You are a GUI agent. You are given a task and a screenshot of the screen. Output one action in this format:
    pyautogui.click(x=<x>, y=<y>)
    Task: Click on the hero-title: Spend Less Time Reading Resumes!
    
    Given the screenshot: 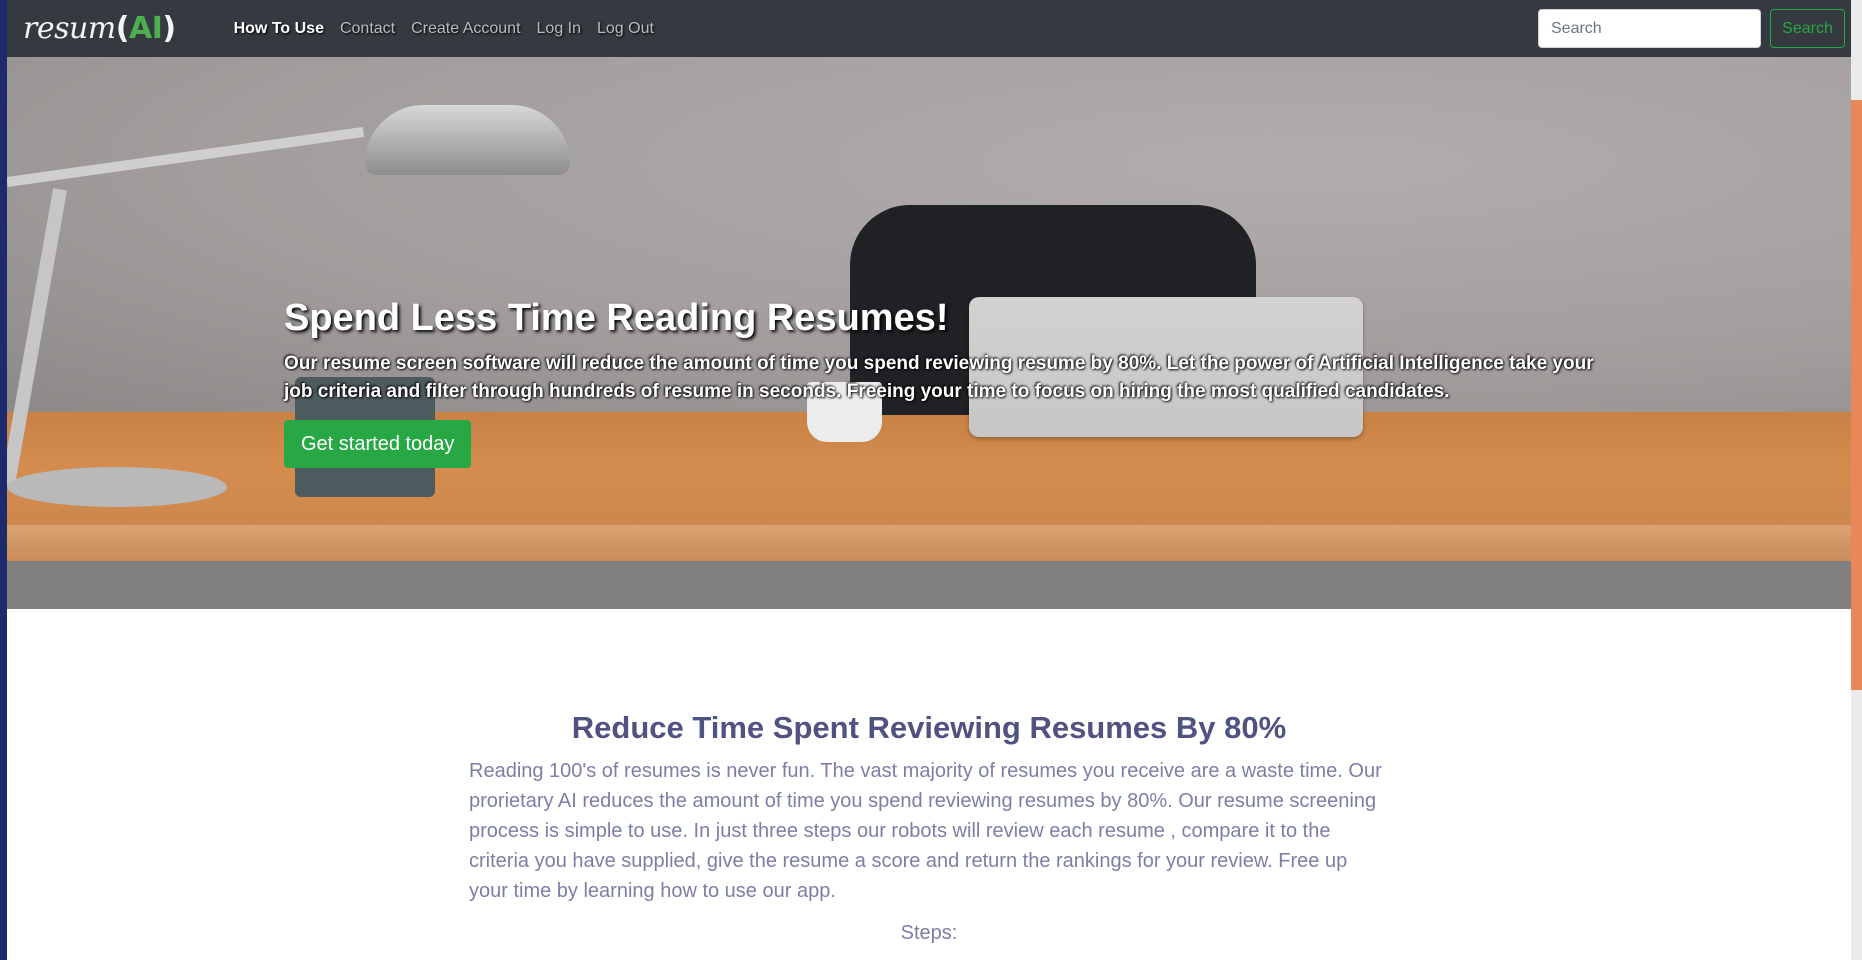 What is the action you would take?
    pyautogui.click(x=616, y=318)
    